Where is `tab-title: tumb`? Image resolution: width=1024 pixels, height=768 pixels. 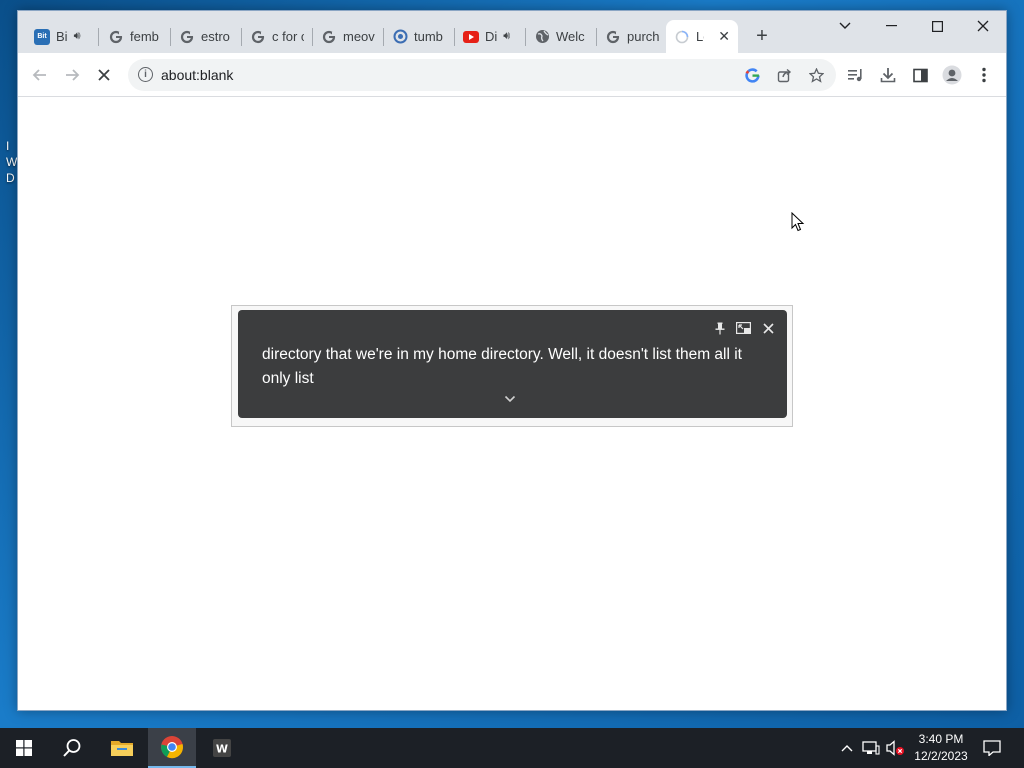
tab-title: tumb is located at coordinates (428, 36).